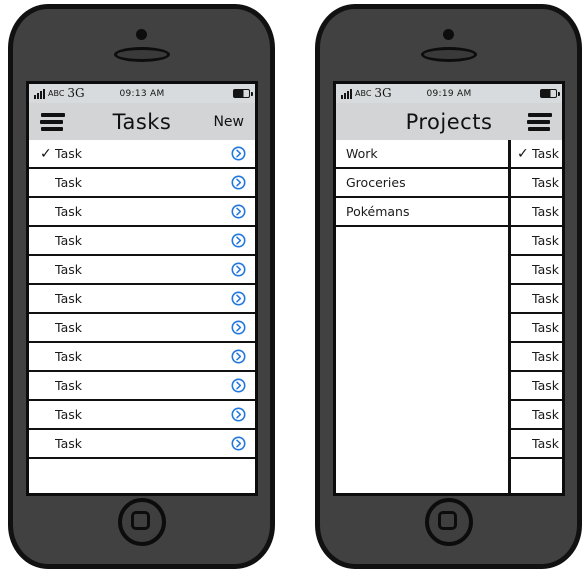 The image size is (587, 573). Describe the element at coordinates (376, 182) in the screenshot. I see `project-drawer-label: Groceries` at that location.